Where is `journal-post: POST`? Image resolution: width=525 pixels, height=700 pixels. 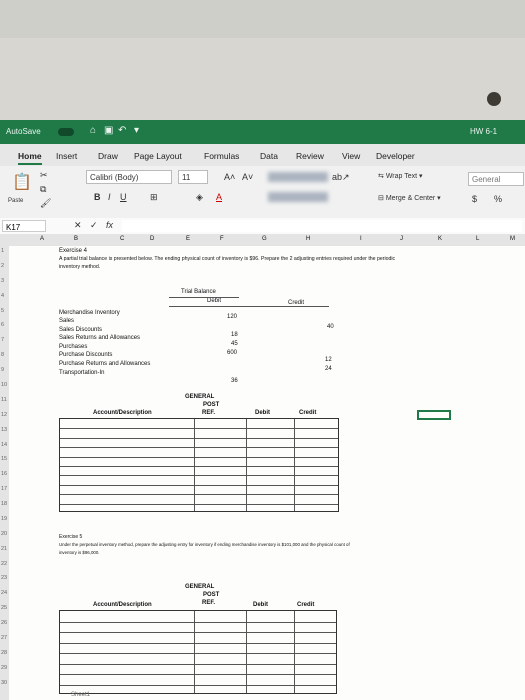
journal-post: POST is located at coordinates (211, 405).